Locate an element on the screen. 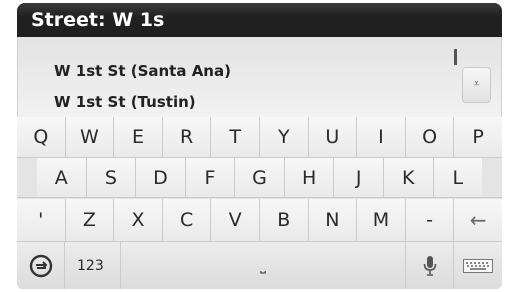 This screenshot has height=292, width=506. scrollbar-thumb is located at coordinates (455, 57).